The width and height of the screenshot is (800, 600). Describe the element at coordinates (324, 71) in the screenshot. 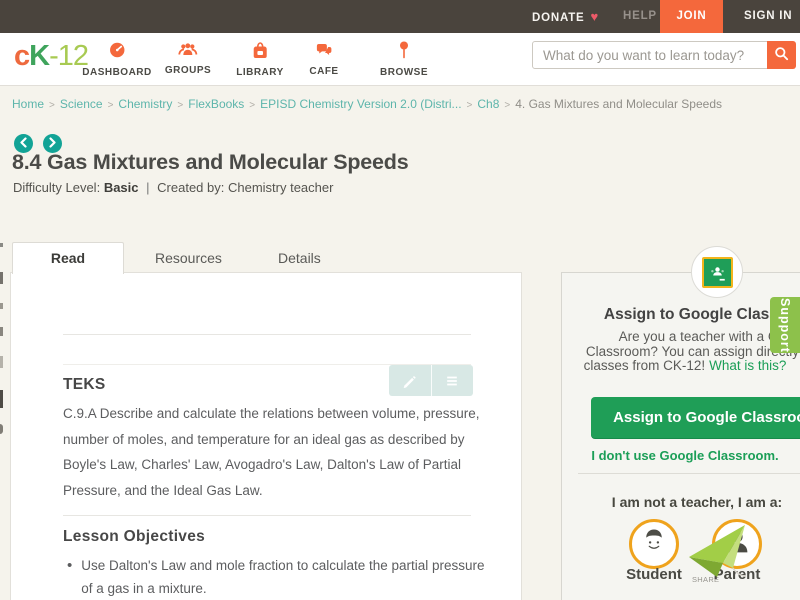

I see `nav-label-cafe: CAFE` at that location.